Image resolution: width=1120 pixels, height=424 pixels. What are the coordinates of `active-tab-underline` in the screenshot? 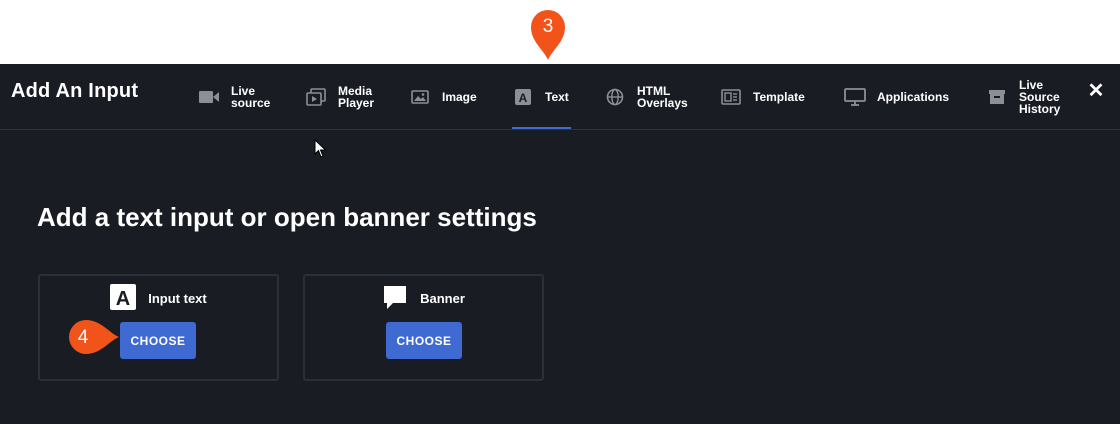 It's located at (541, 128).